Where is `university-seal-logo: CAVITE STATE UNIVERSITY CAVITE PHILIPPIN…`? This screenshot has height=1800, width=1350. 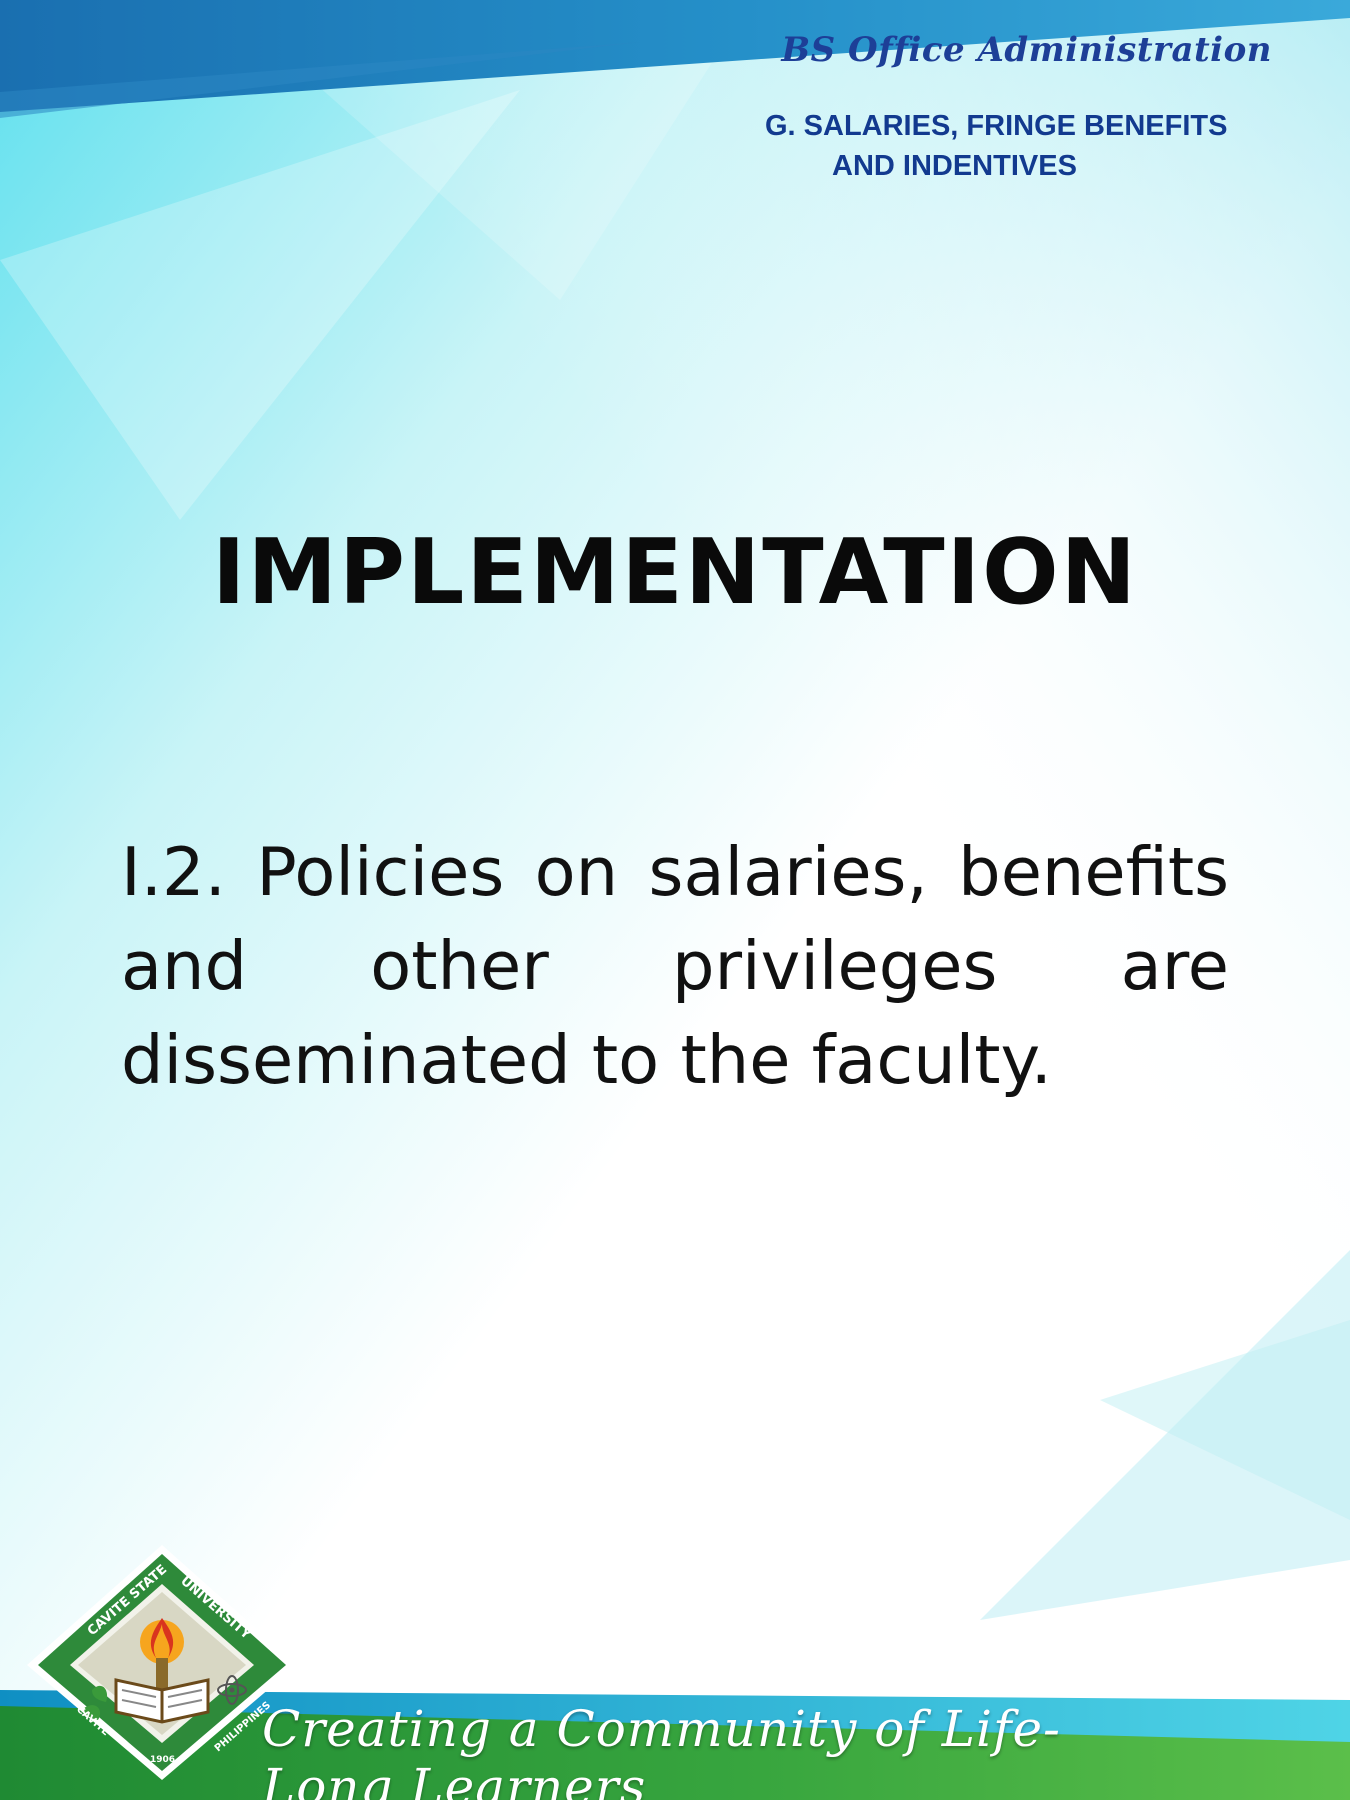 university-seal-logo: CAVITE STATE UNIVERSITY CAVITE PHILIPPIN… is located at coordinates (162, 1662).